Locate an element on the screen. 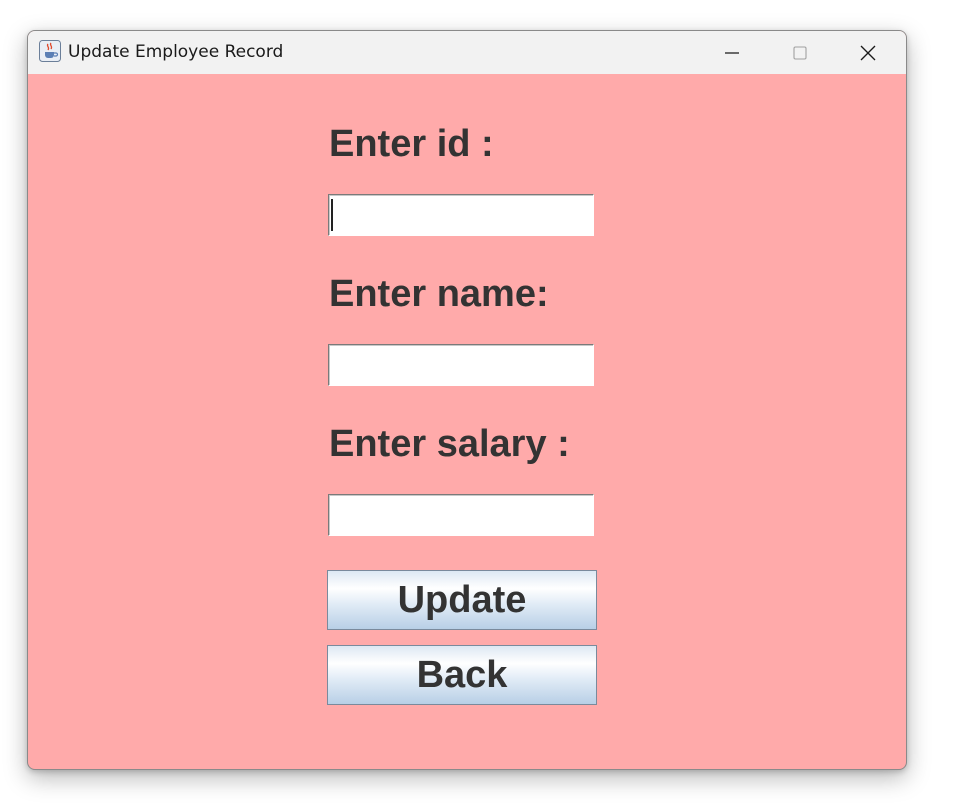 This screenshot has width=957, height=810. close-button is located at coordinates (868, 52).